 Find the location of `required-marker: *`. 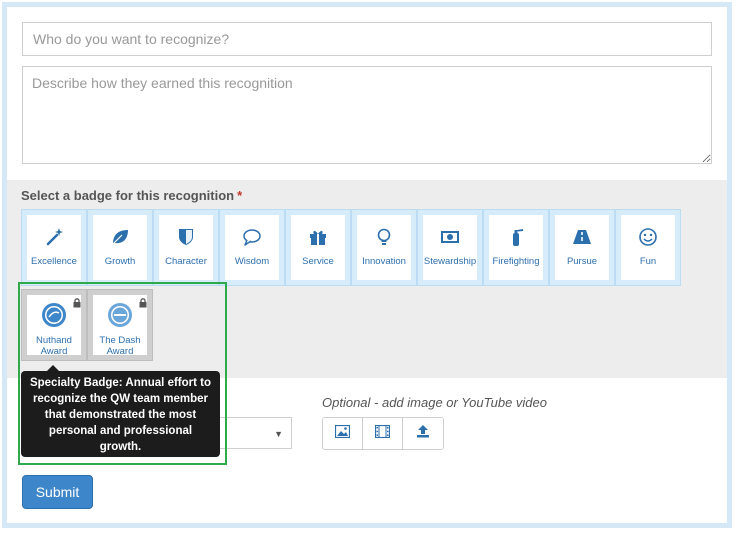

required-marker: * is located at coordinates (240, 195).